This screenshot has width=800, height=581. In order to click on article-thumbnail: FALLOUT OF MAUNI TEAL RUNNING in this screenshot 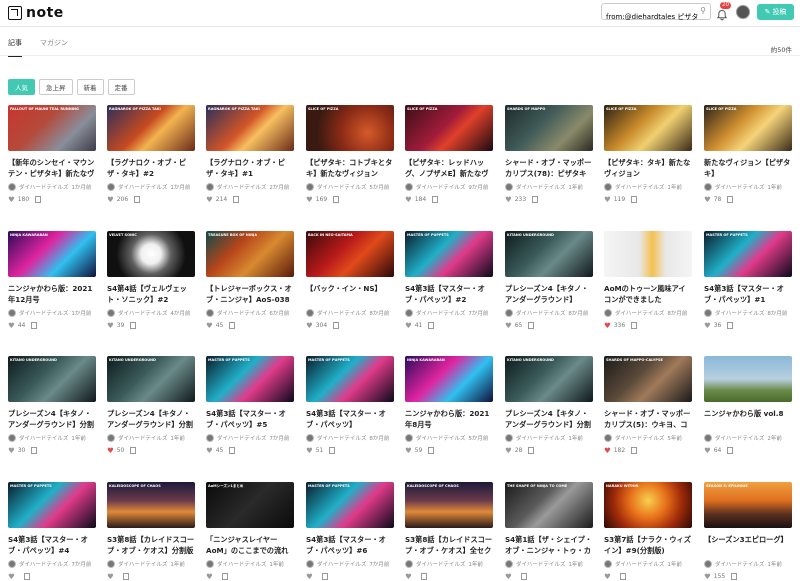, I will do `click(52, 128)`.